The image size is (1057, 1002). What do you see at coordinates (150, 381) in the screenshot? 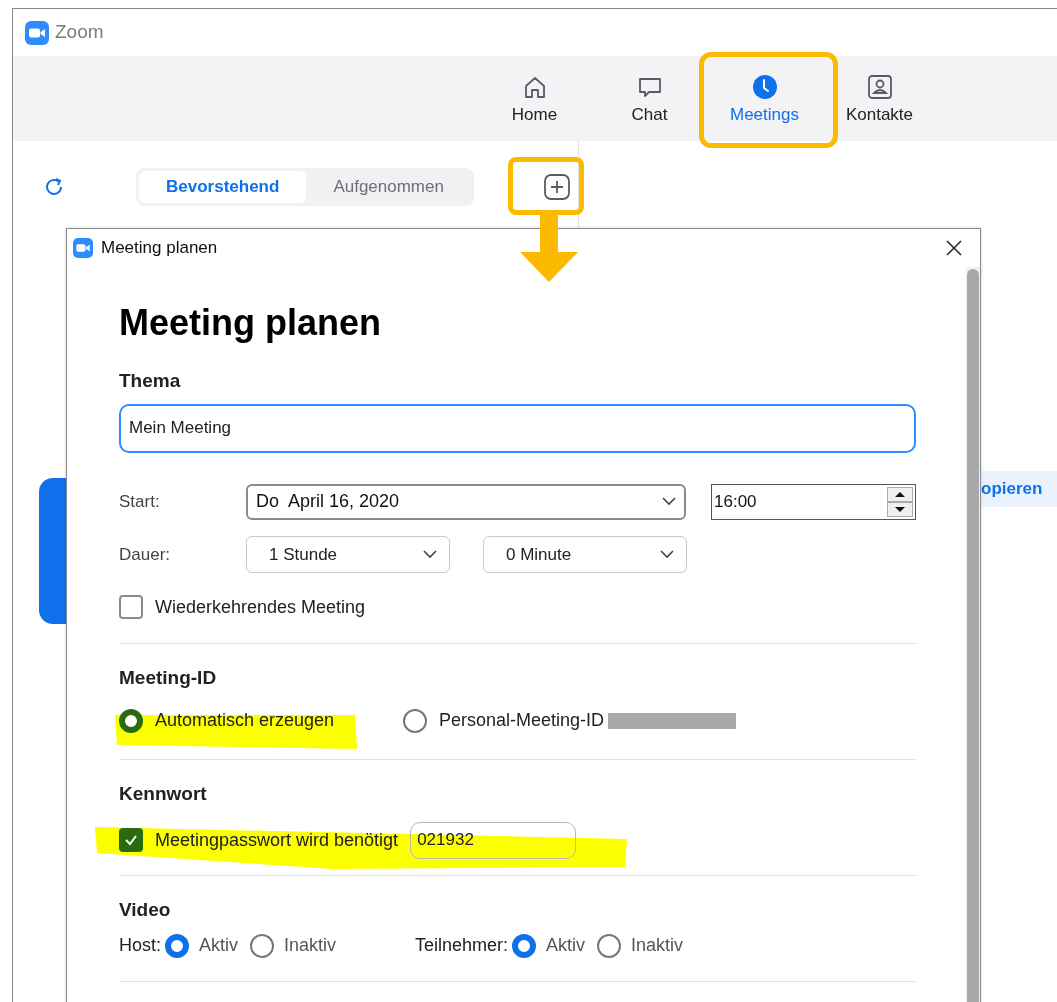
I see `section-heading: Thema` at bounding box center [150, 381].